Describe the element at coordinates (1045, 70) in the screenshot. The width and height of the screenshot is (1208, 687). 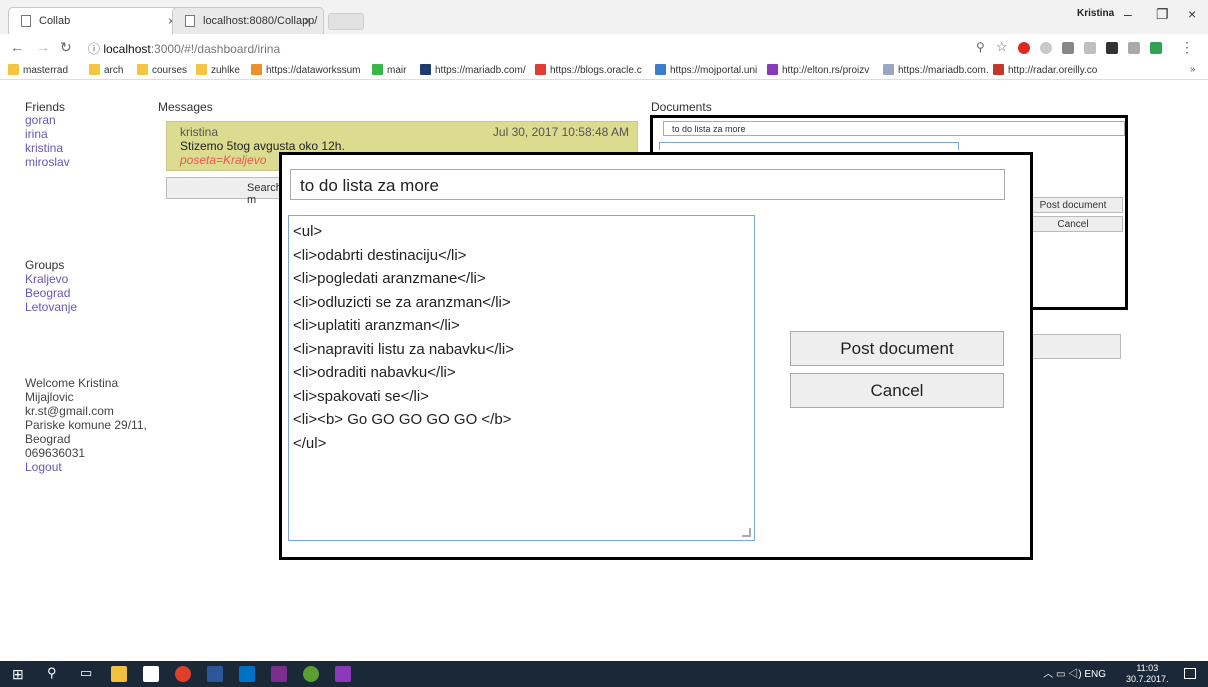
I see `bookmark-item: http://radar.oreilly.co` at that location.